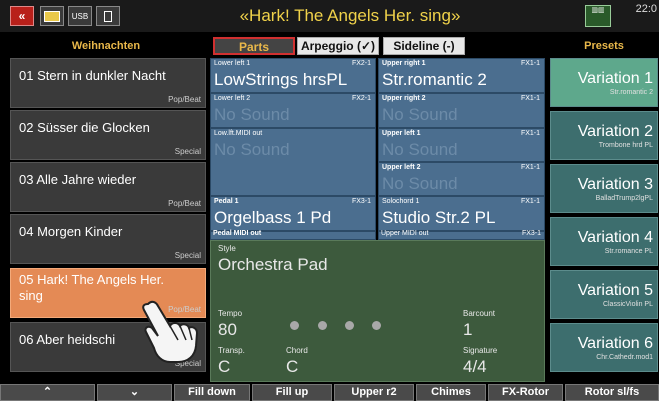 The width and height of the screenshot is (659, 401). I want to click on signature-value: 4/4, so click(475, 366).